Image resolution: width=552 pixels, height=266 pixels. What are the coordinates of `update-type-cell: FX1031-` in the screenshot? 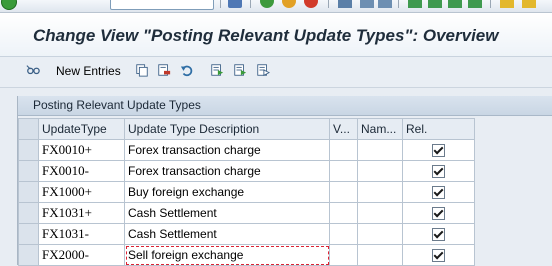 It's located at (81, 234).